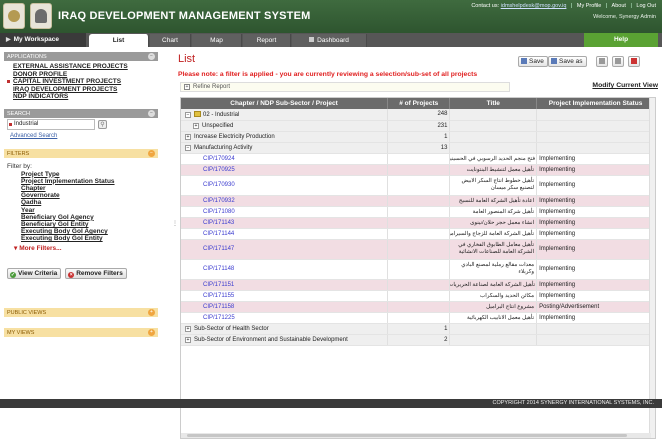 The image size is (662, 439). I want to click on col-header-status: Project Implementation Status, so click(595, 103).